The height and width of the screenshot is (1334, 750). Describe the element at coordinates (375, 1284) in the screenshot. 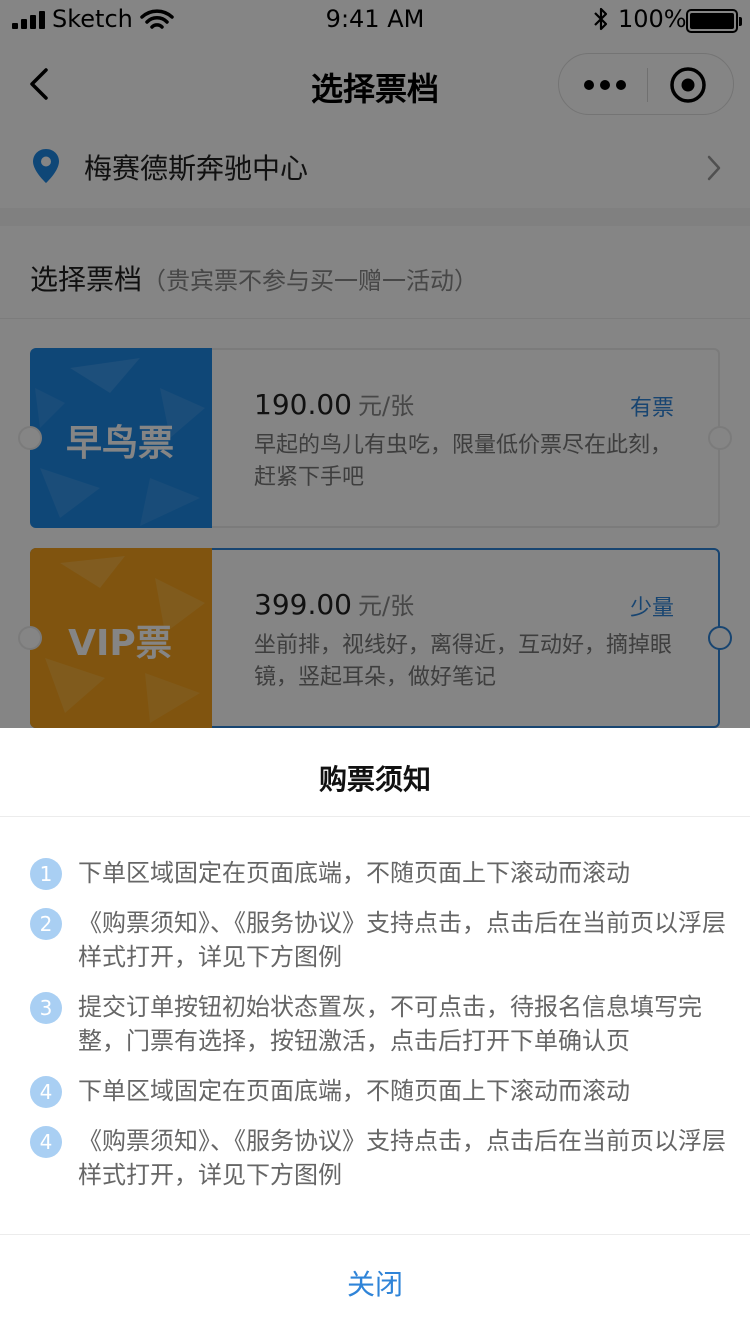

I see `close-button: 关闭` at that location.